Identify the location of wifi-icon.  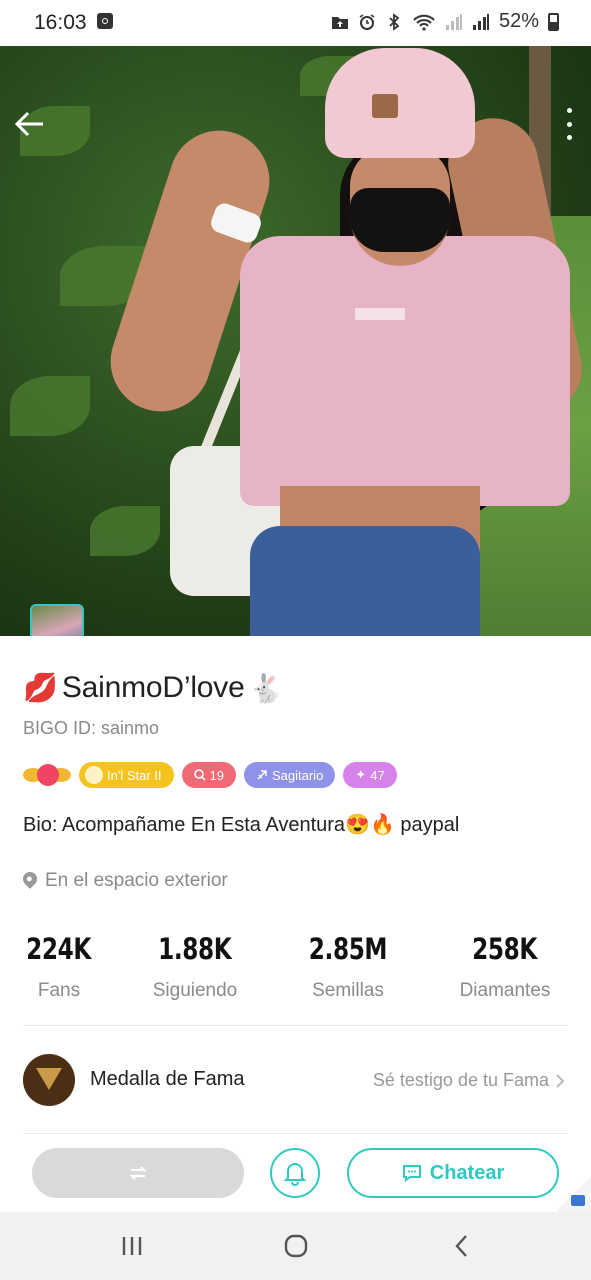
(424, 22).